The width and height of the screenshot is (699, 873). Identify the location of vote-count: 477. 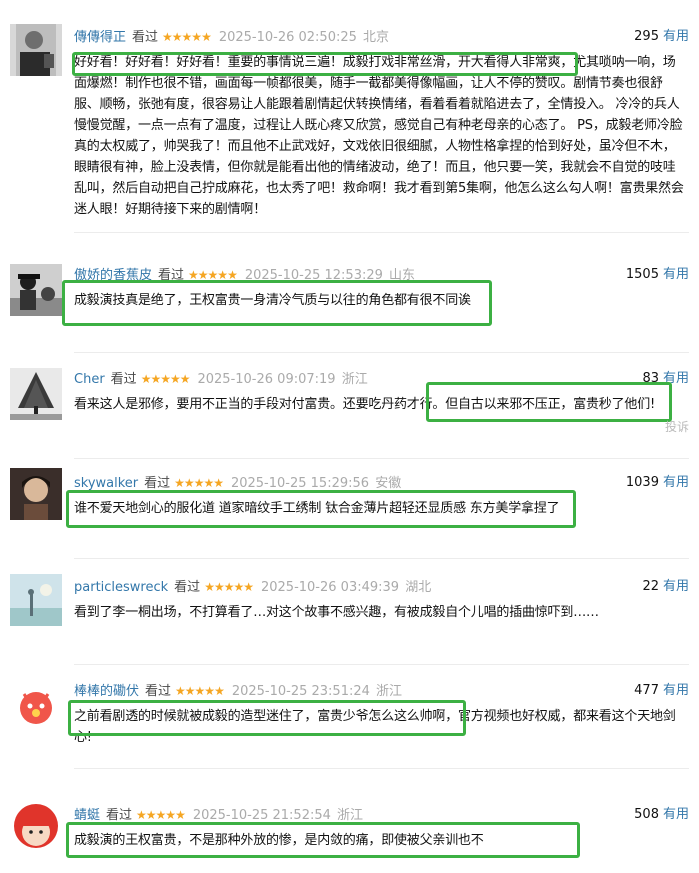
(646, 690).